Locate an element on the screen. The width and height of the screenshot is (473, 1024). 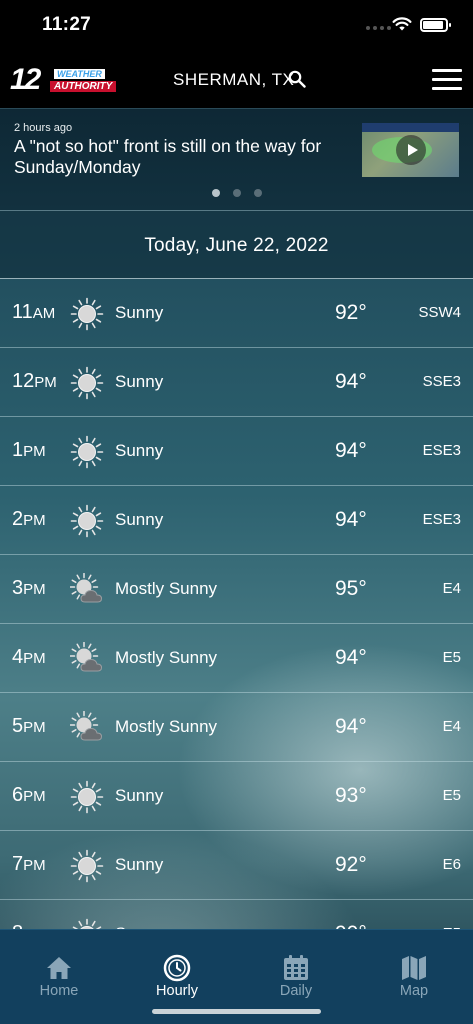
tab-home: Home is located at coordinates (59, 970).